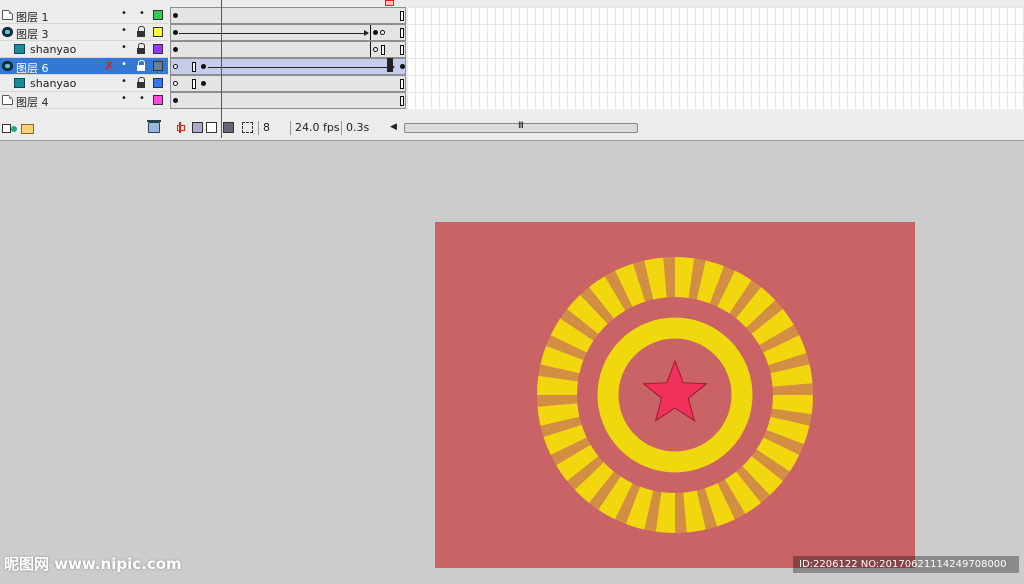  I want to click on layer-name: 图层 3, so click(32, 34).